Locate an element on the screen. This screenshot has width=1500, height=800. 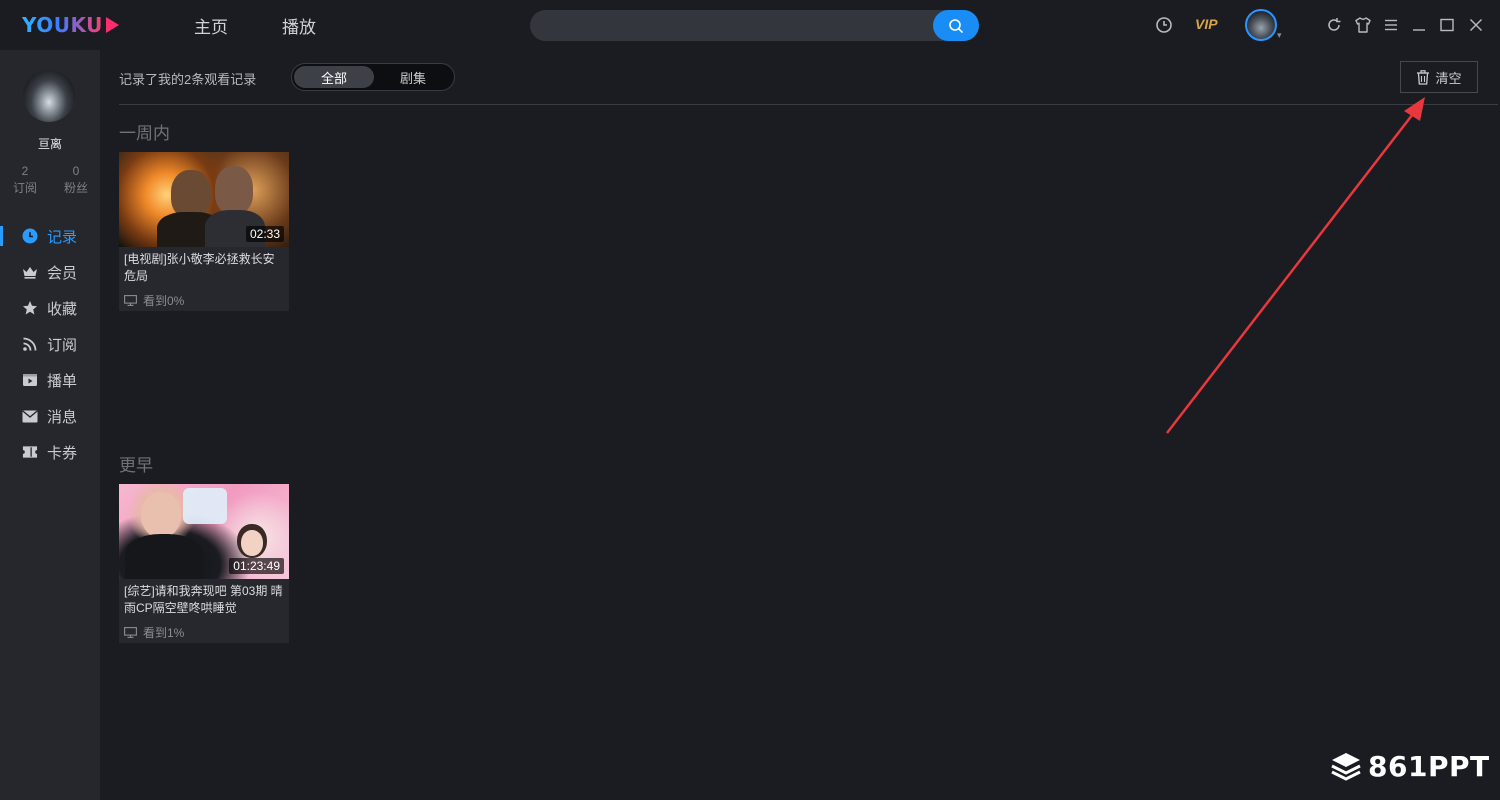
video-title: [电视剧]张小敬李必拯救长安危局 is located at coordinates (204, 268).